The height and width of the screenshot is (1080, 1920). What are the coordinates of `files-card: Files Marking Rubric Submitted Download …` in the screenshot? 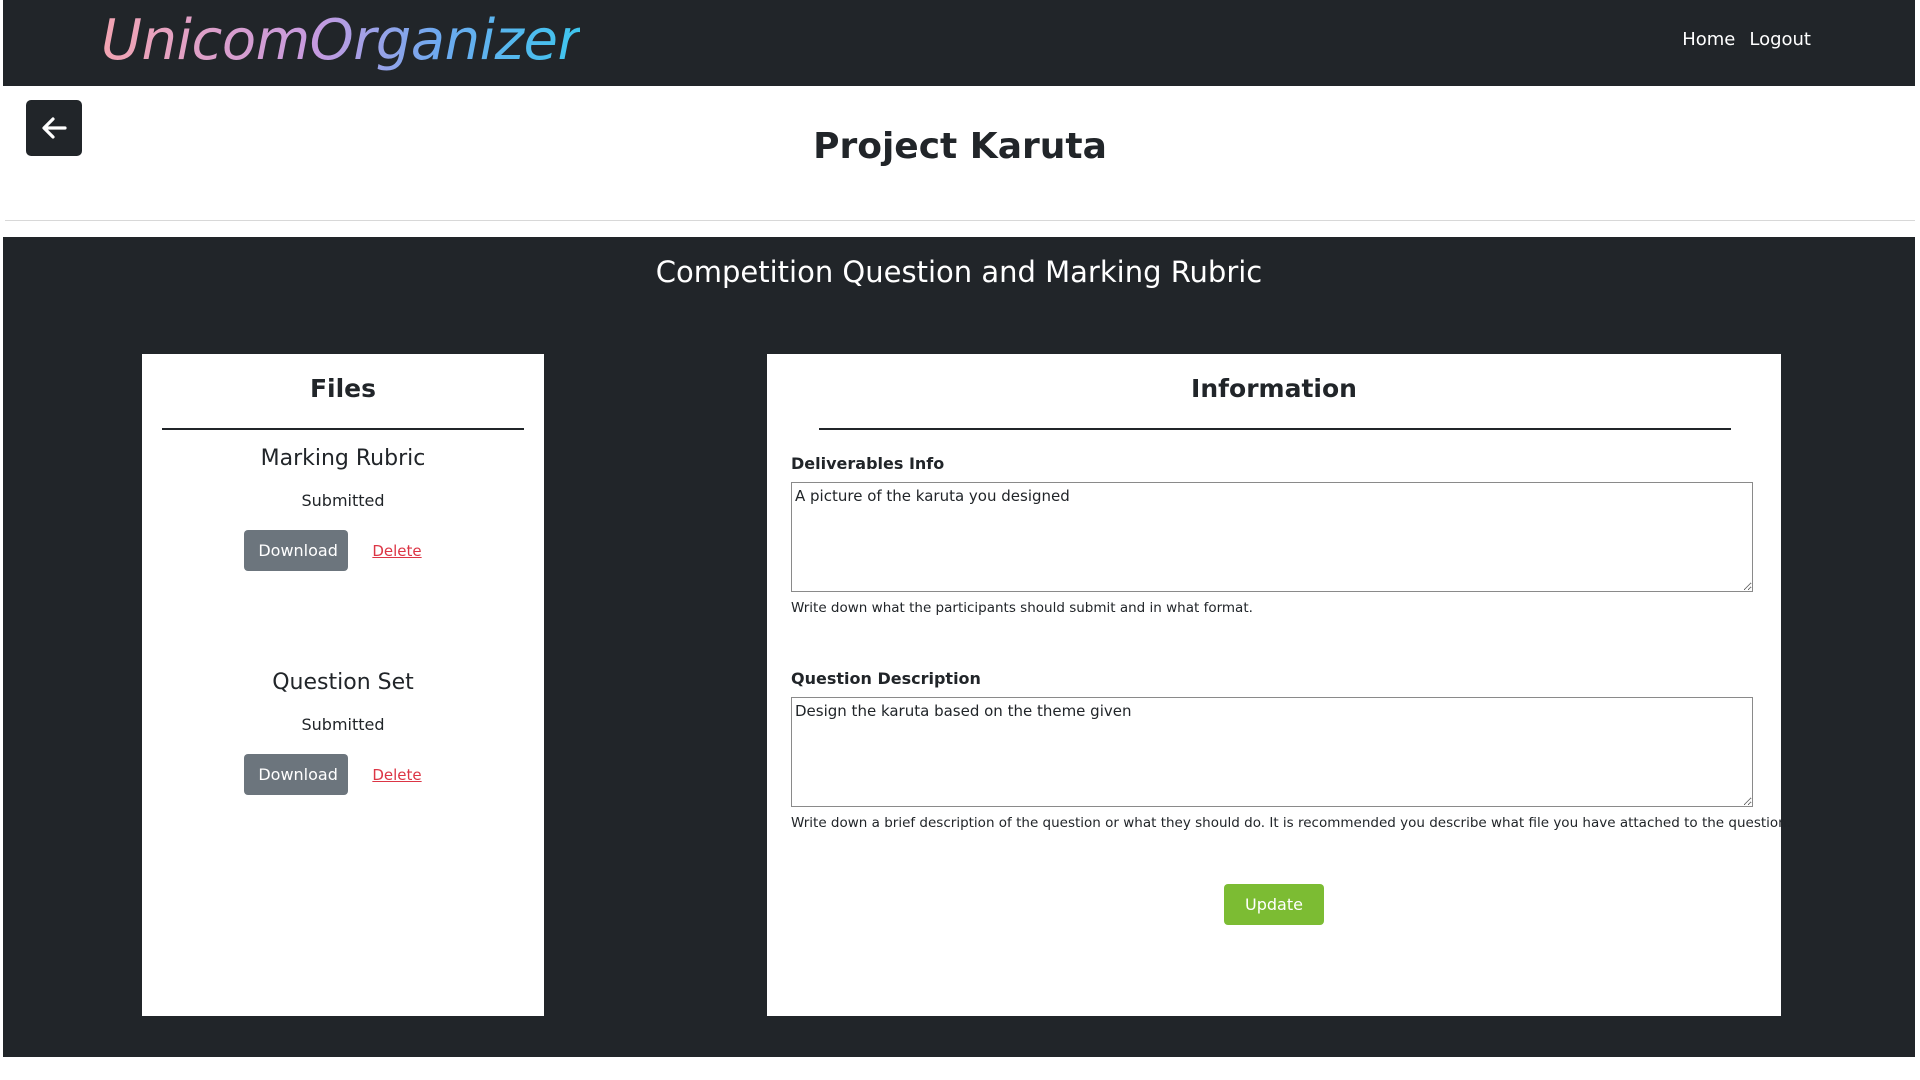 It's located at (343, 685).